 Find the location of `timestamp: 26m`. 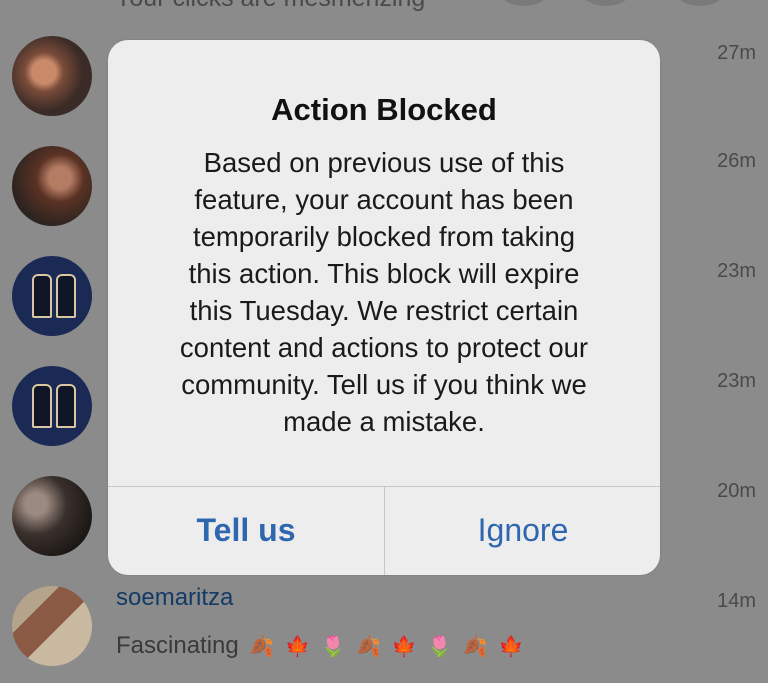

timestamp: 26m is located at coordinates (736, 161).